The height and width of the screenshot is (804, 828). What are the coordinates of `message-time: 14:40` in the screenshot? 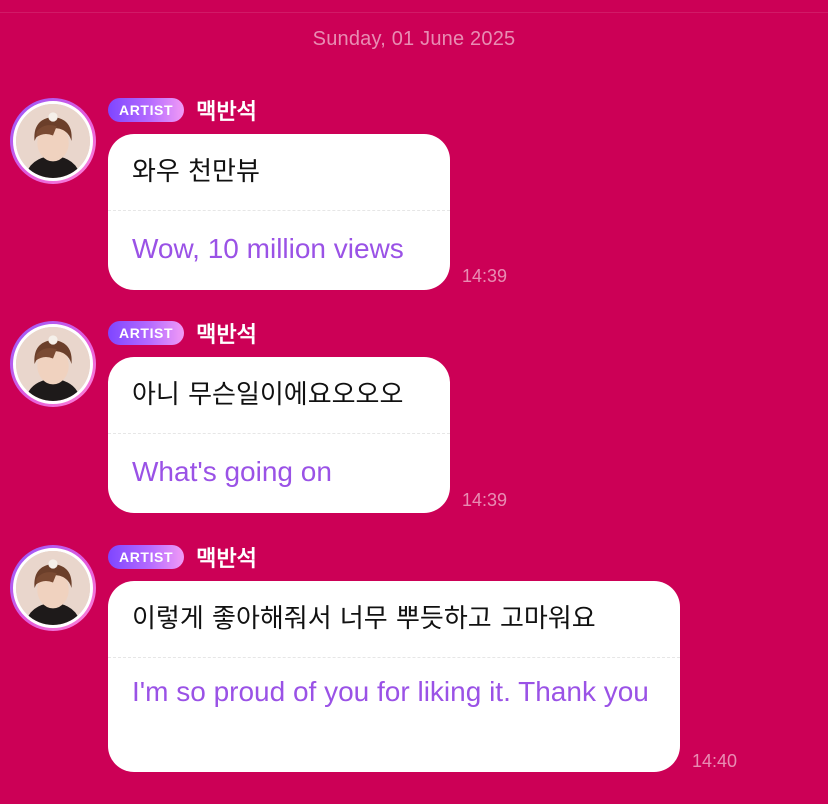 It's located at (715, 761).